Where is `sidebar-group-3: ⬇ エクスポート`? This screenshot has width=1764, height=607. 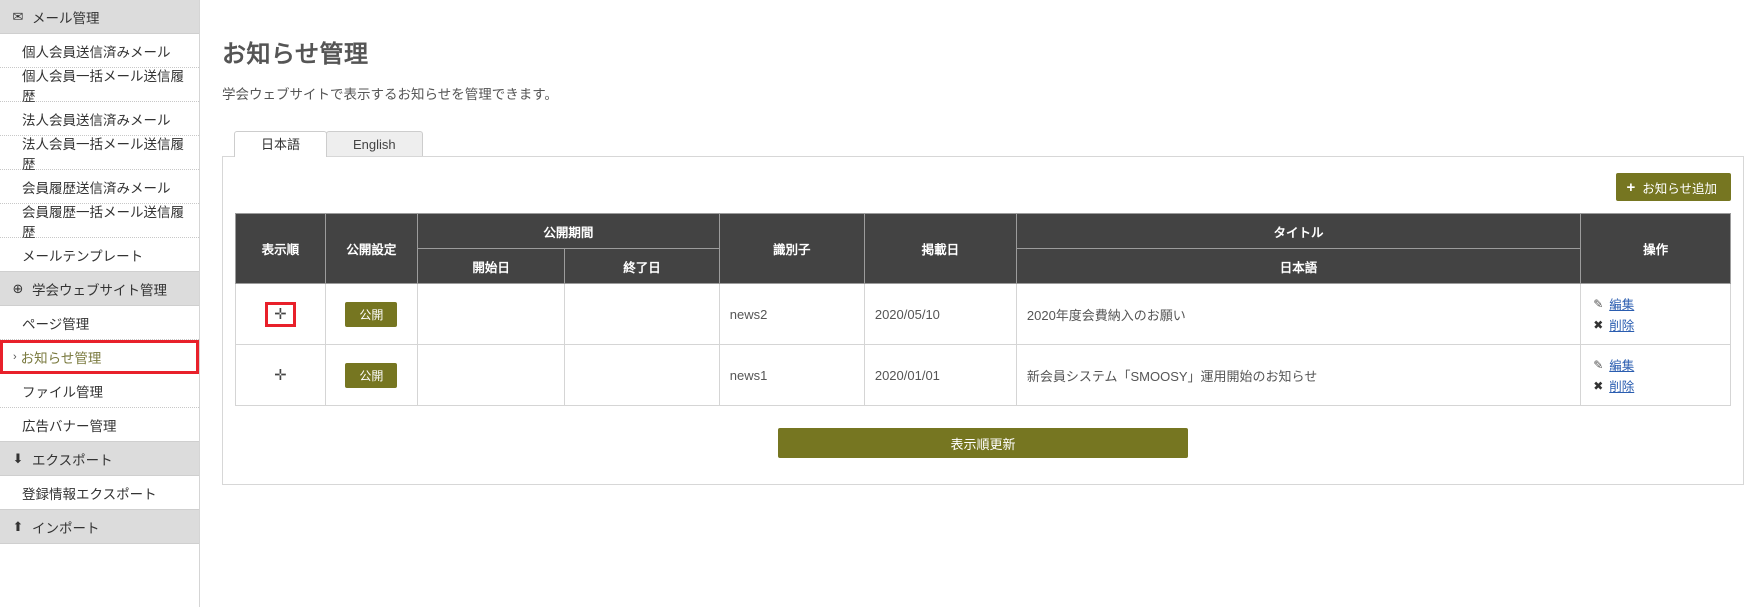
sidebar-group-3: ⬇ エクスポート is located at coordinates (99, 459).